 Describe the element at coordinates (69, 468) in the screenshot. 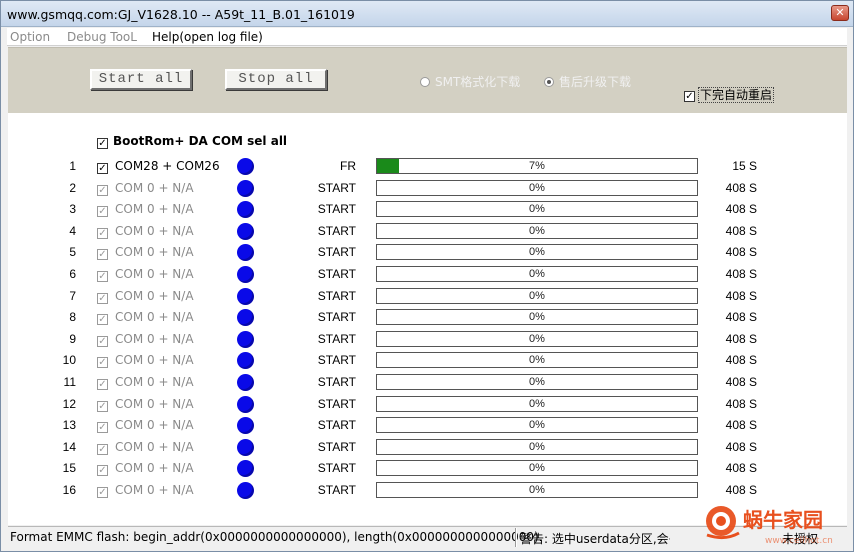

I see `row-index: 15` at that location.